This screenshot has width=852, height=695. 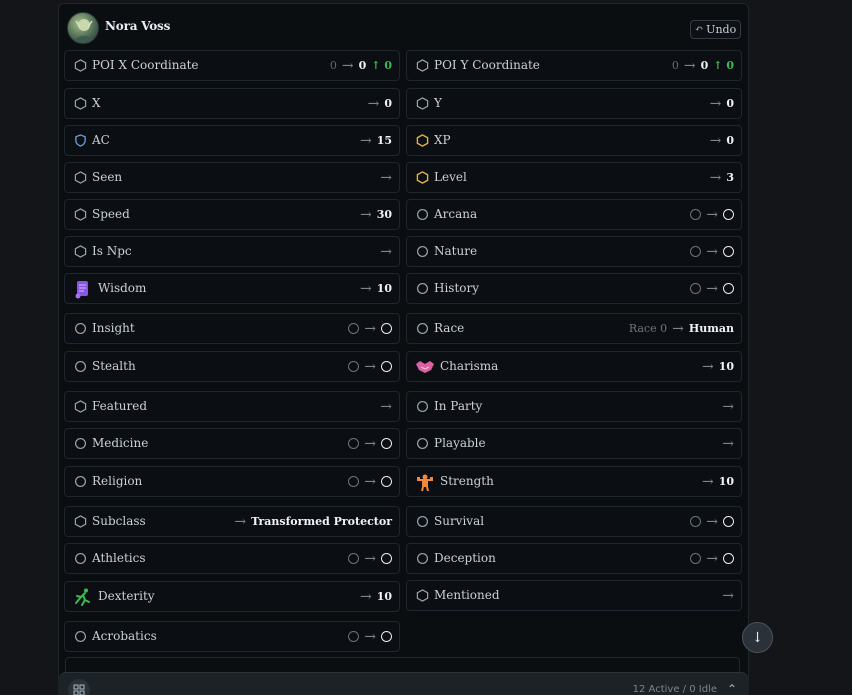 I want to click on chevron-up-icon: ⌃, so click(x=732, y=688).